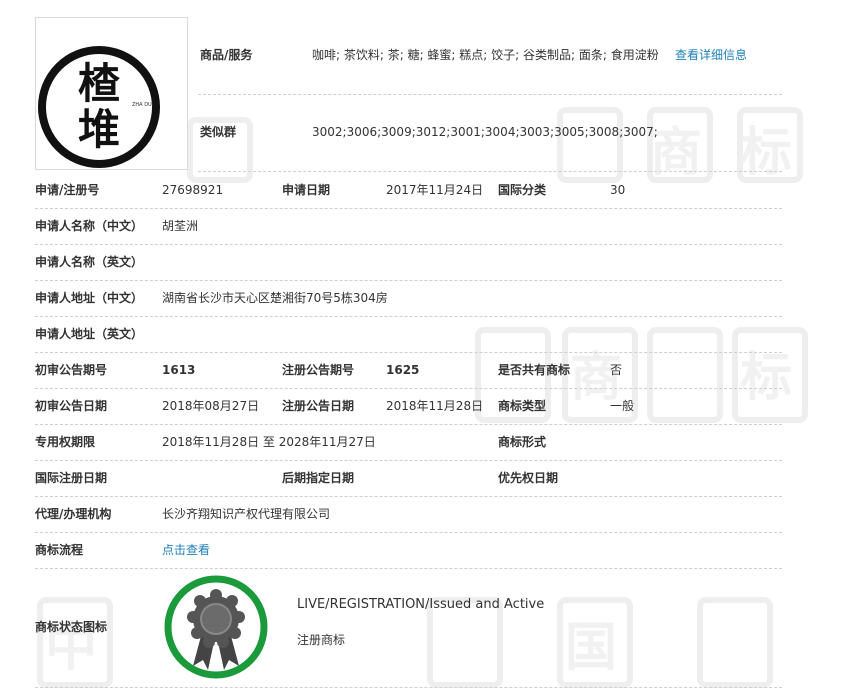 The width and height of the screenshot is (855, 696). What do you see at coordinates (321, 640) in the screenshot?
I see `status-cn-text: 注册商标` at bounding box center [321, 640].